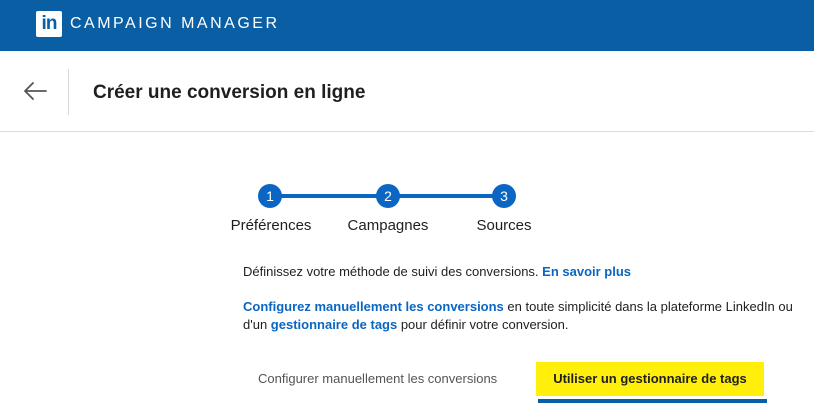 This screenshot has width=814, height=420. What do you see at coordinates (175, 24) in the screenshot?
I see `app-title: CAMPAIGN MANAGER` at bounding box center [175, 24].